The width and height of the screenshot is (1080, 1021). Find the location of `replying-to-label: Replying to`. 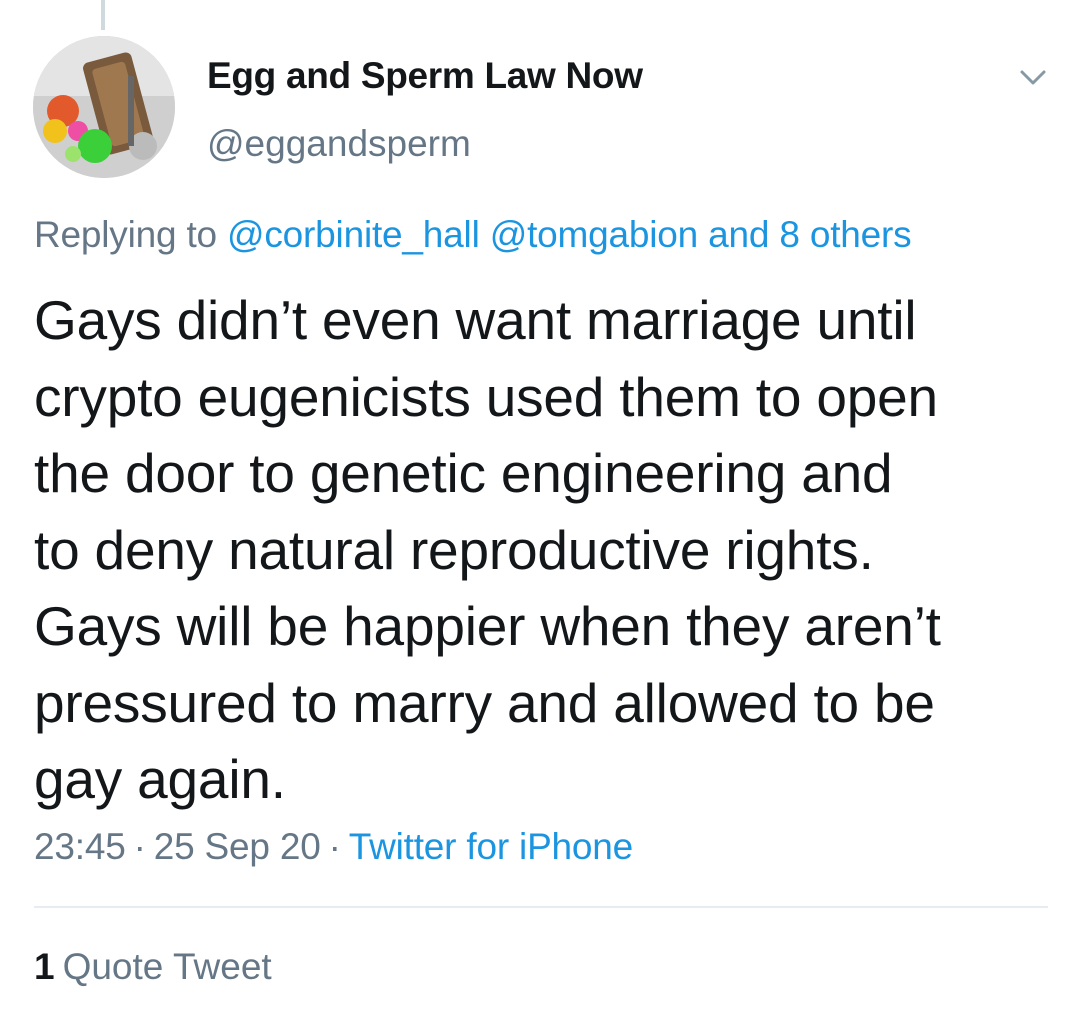

replying-to-label: Replying to is located at coordinates (125, 234).